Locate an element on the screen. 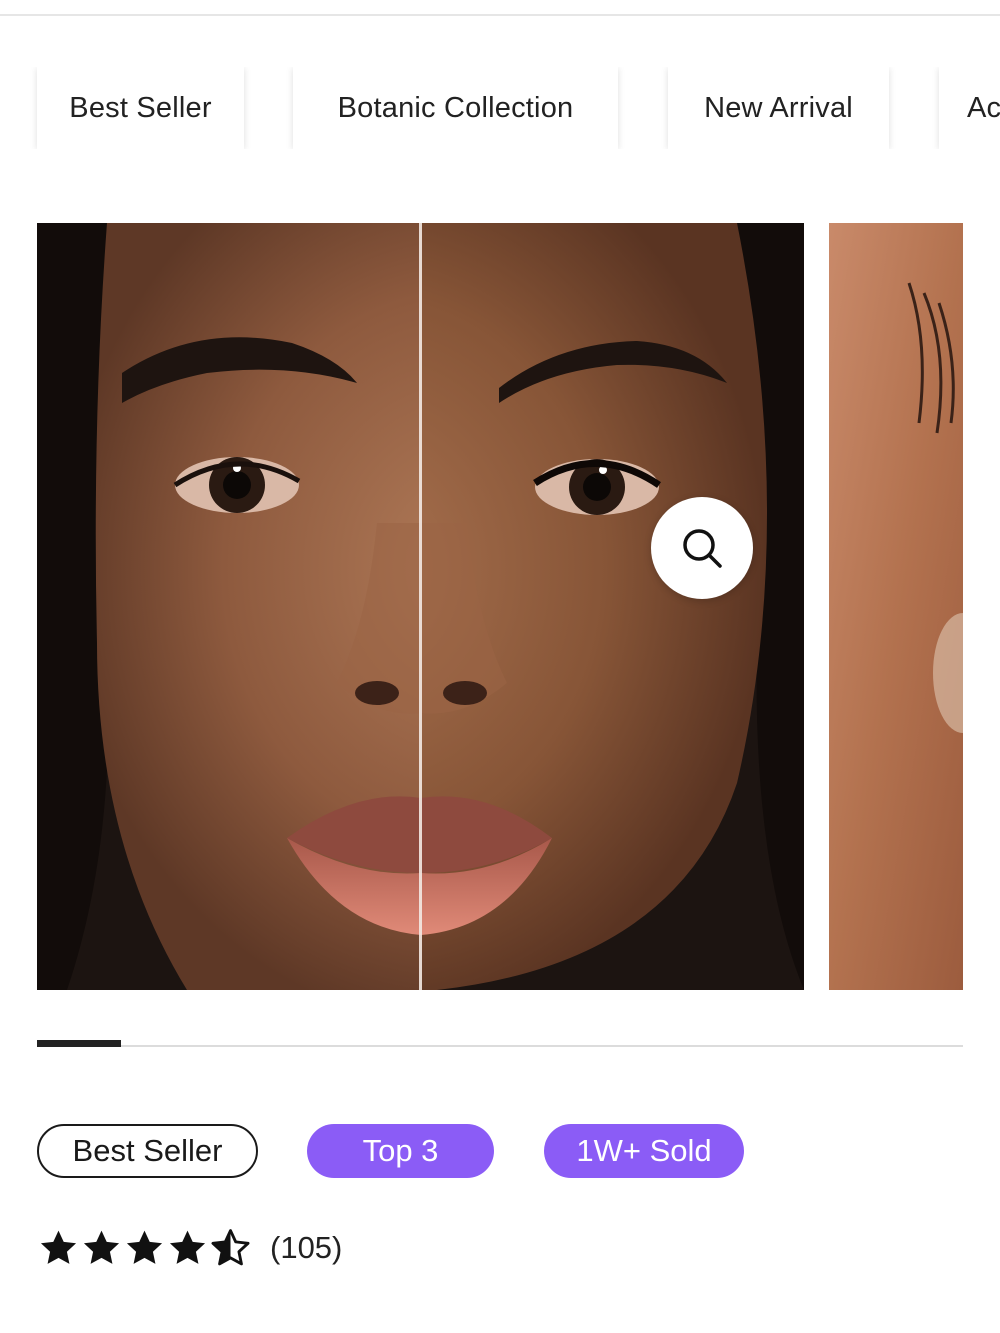 The image size is (1000, 1333). rating-stars is located at coordinates (144, 1248).